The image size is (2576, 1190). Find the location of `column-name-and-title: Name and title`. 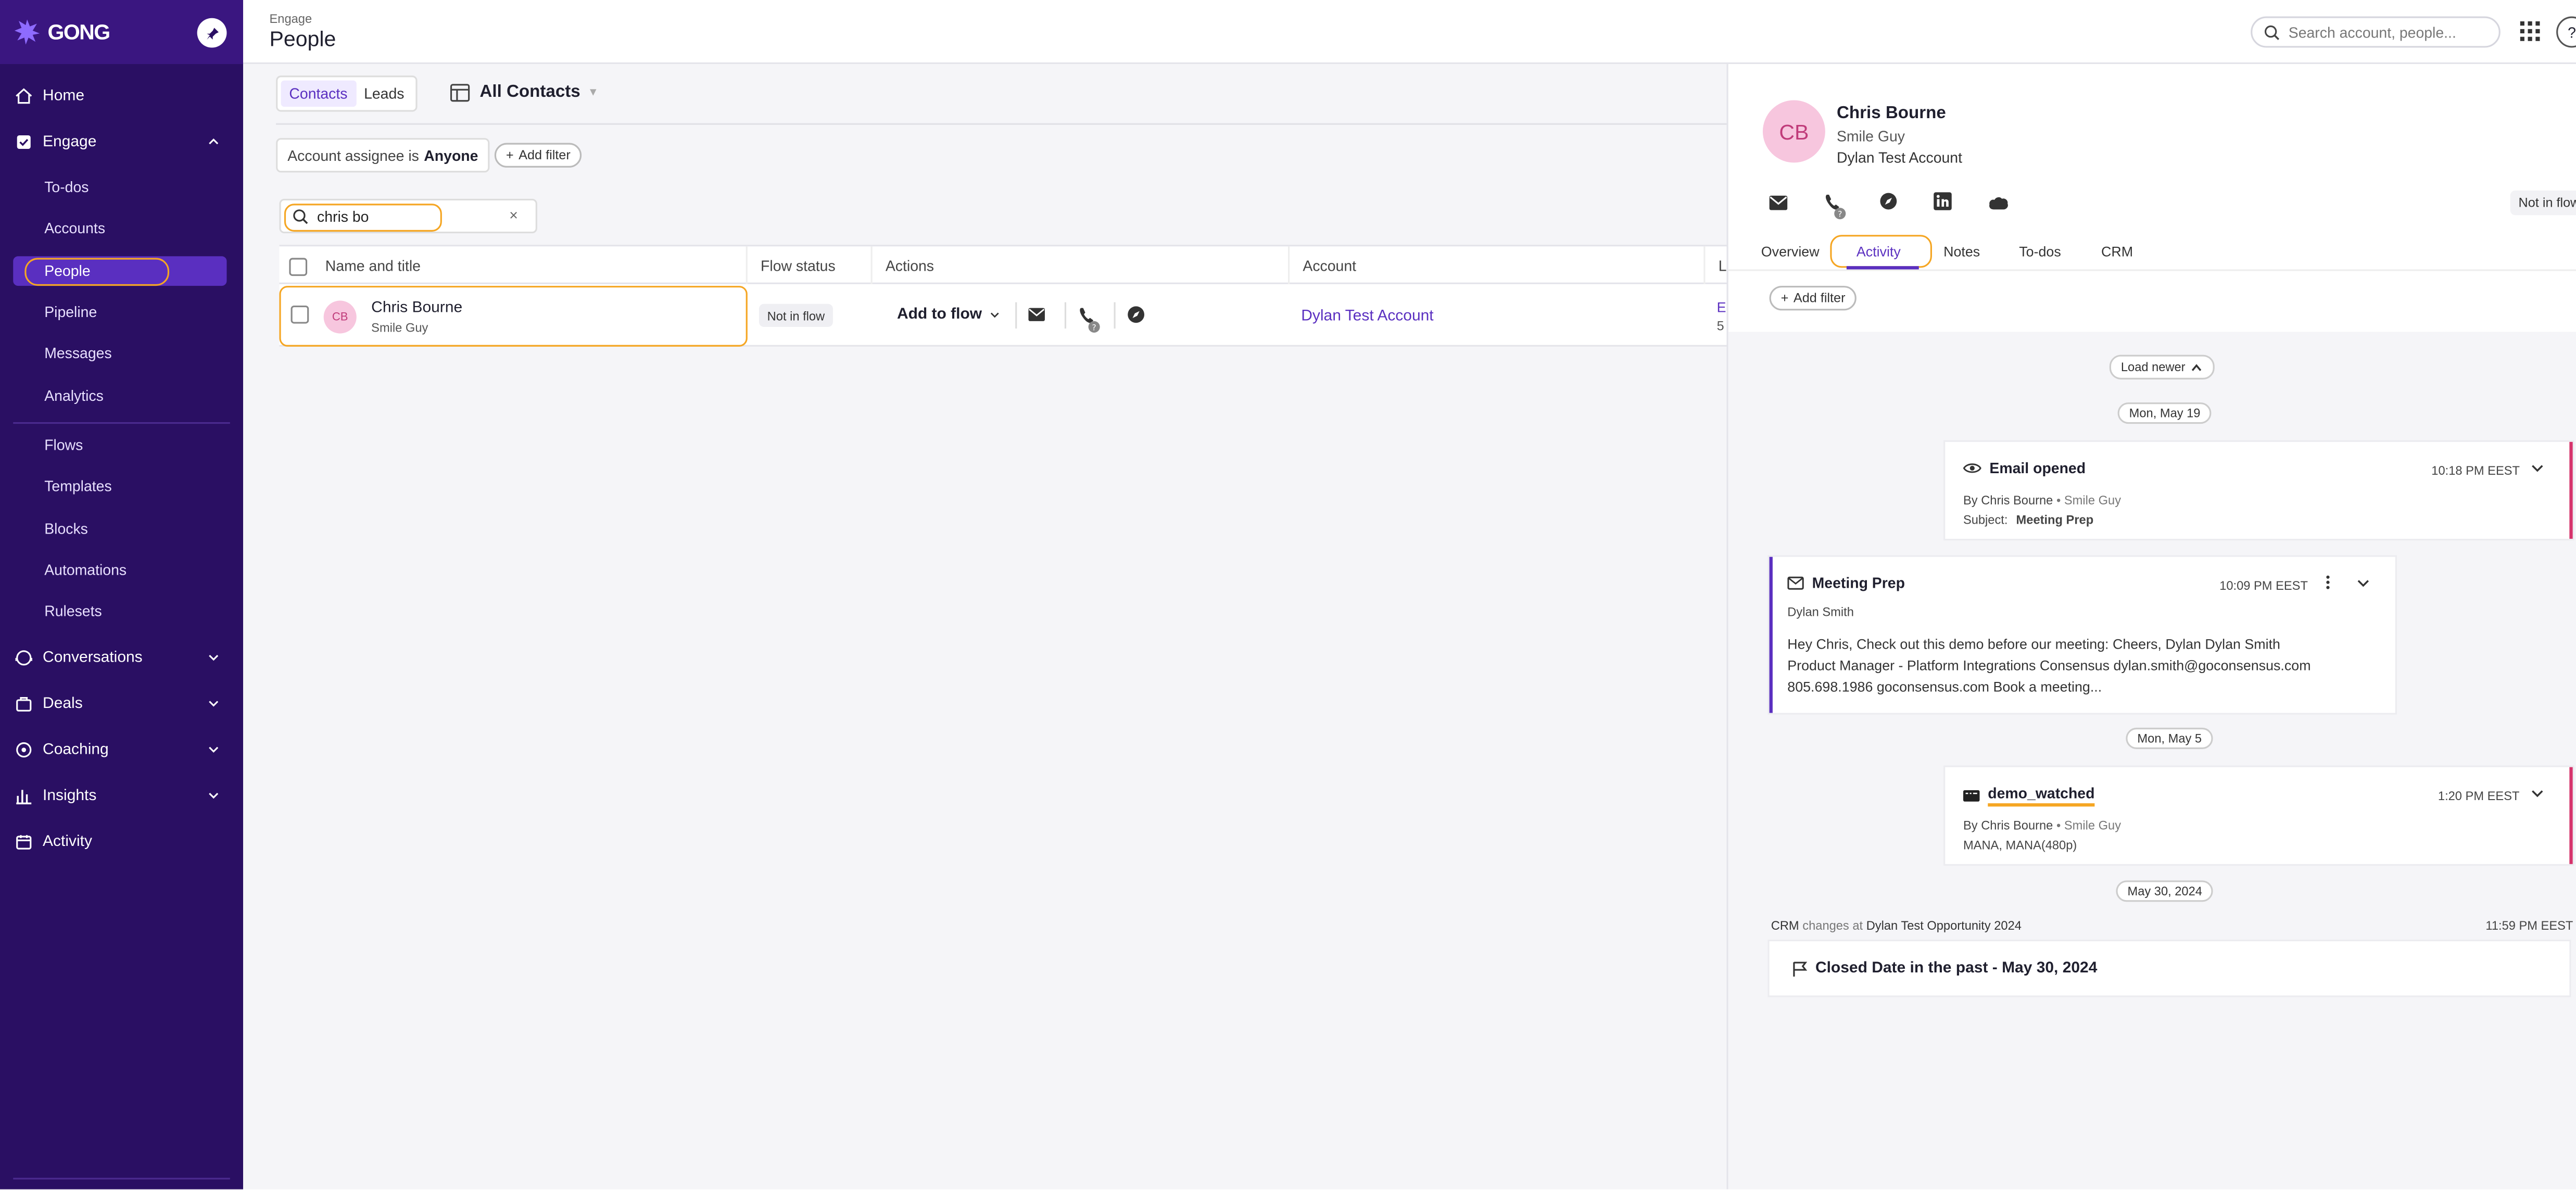

column-name-and-title: Name and title is located at coordinates (530, 266).